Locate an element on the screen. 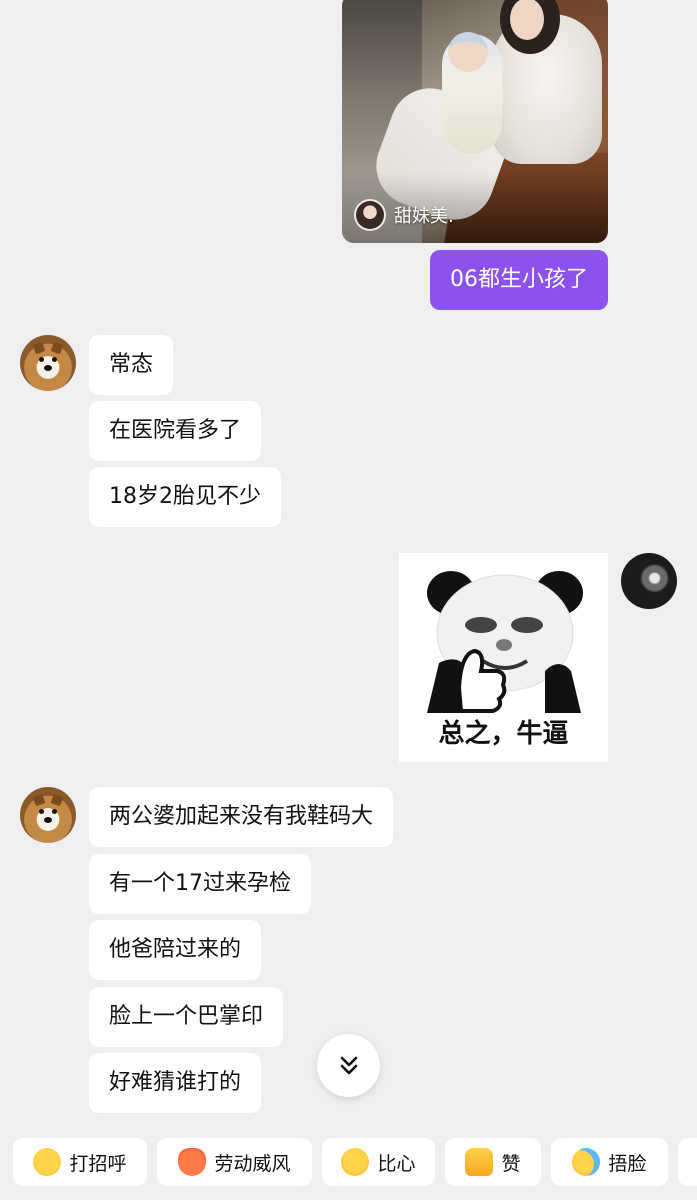  received-message-bubble: 他爸陪过来的 is located at coordinates (175, 950).